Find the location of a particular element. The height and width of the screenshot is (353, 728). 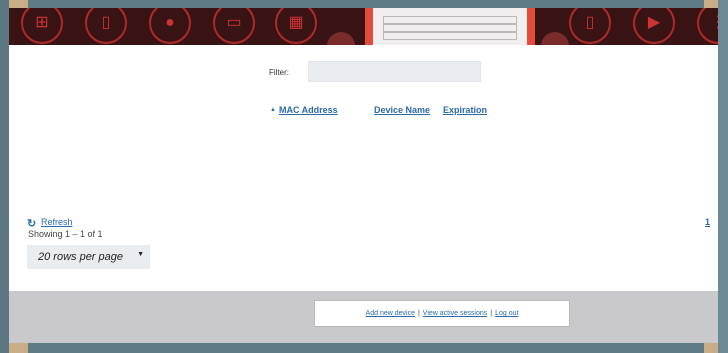

view-active-sessions-link: View active sessions is located at coordinates (455, 313).